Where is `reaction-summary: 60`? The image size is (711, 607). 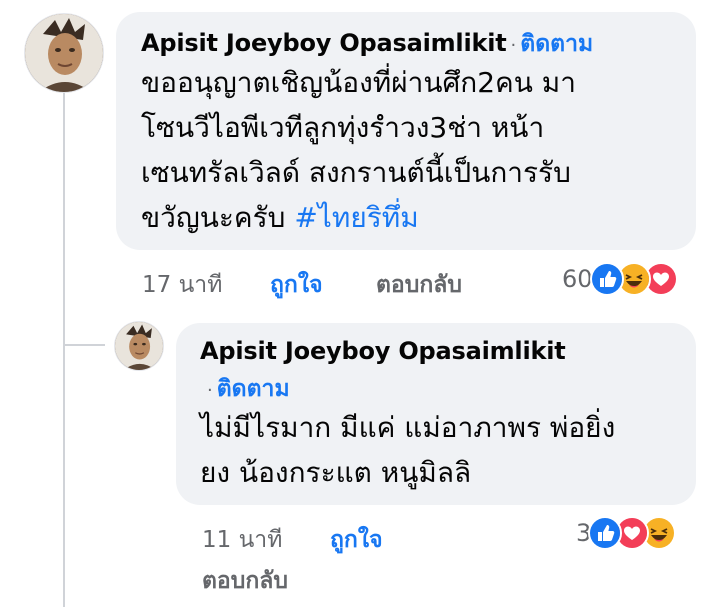
reaction-summary: 60 is located at coordinates (620, 279).